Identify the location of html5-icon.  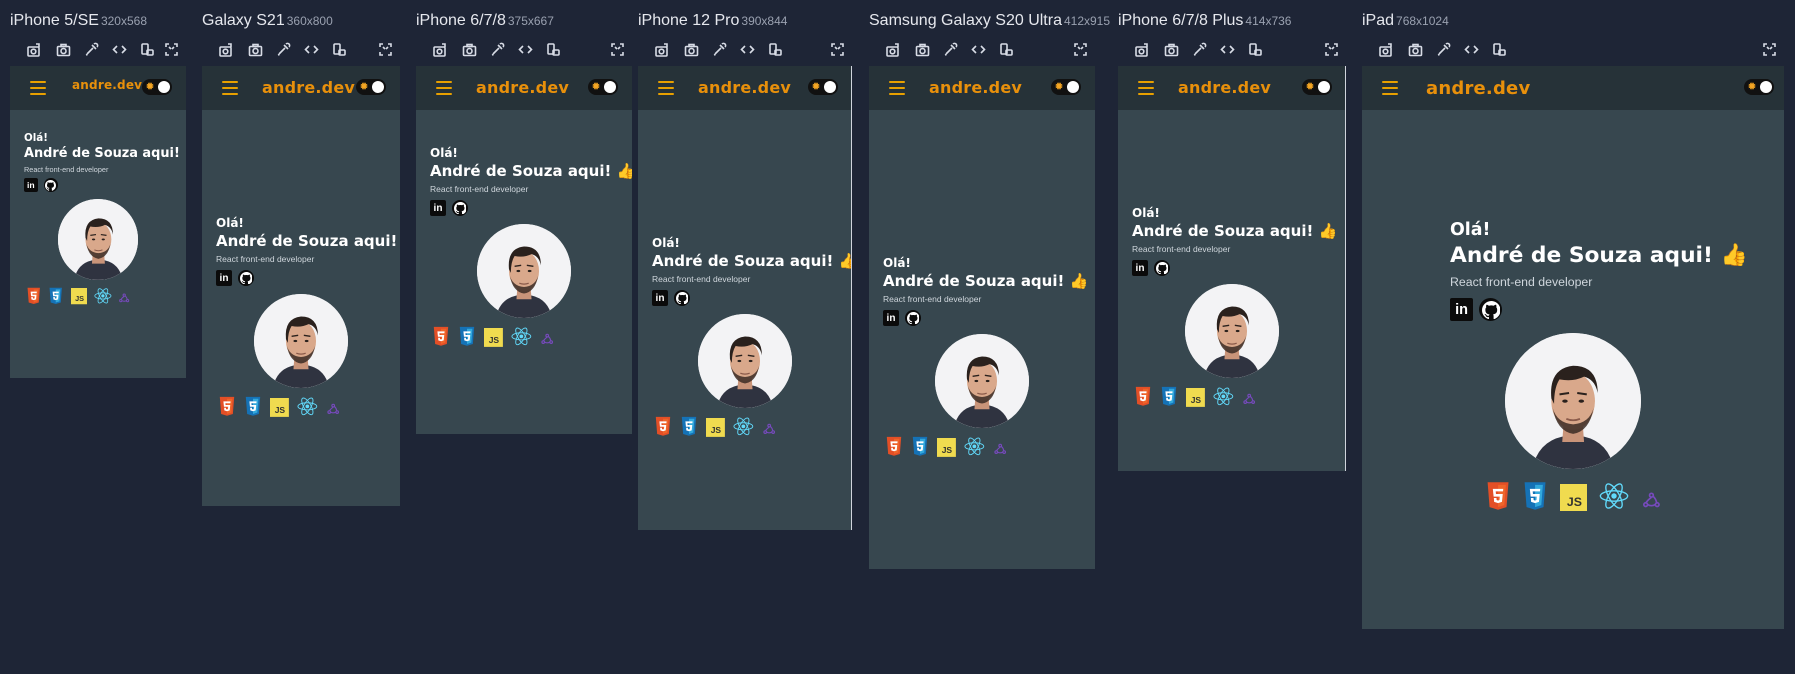
(441, 336).